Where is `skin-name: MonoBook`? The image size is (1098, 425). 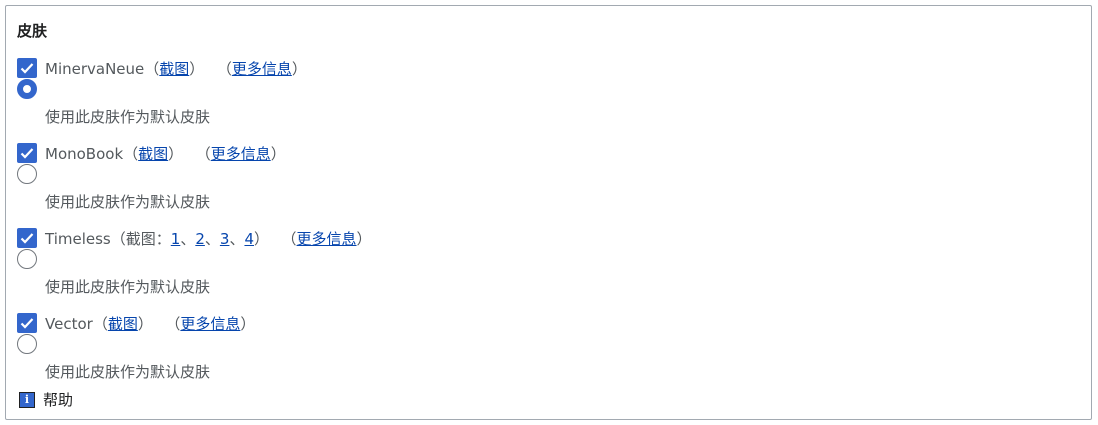
skin-name: MonoBook is located at coordinates (84, 153).